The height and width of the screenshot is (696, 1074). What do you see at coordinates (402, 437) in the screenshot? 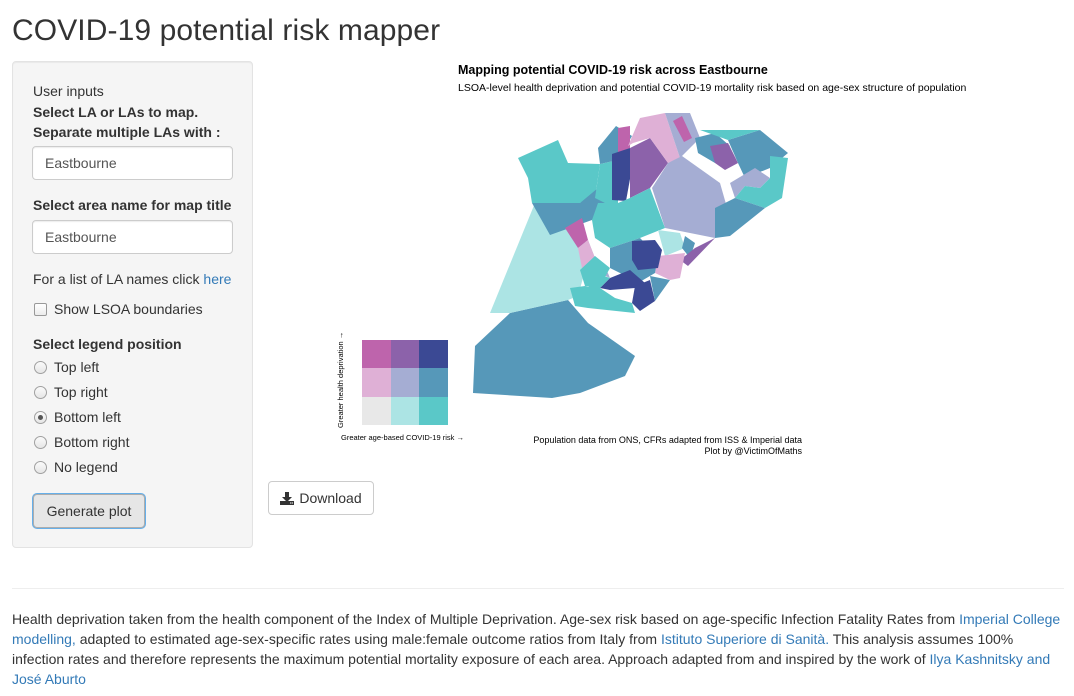
I see `legend-x-label: Greater age-based COVID-19 risk →` at bounding box center [402, 437].